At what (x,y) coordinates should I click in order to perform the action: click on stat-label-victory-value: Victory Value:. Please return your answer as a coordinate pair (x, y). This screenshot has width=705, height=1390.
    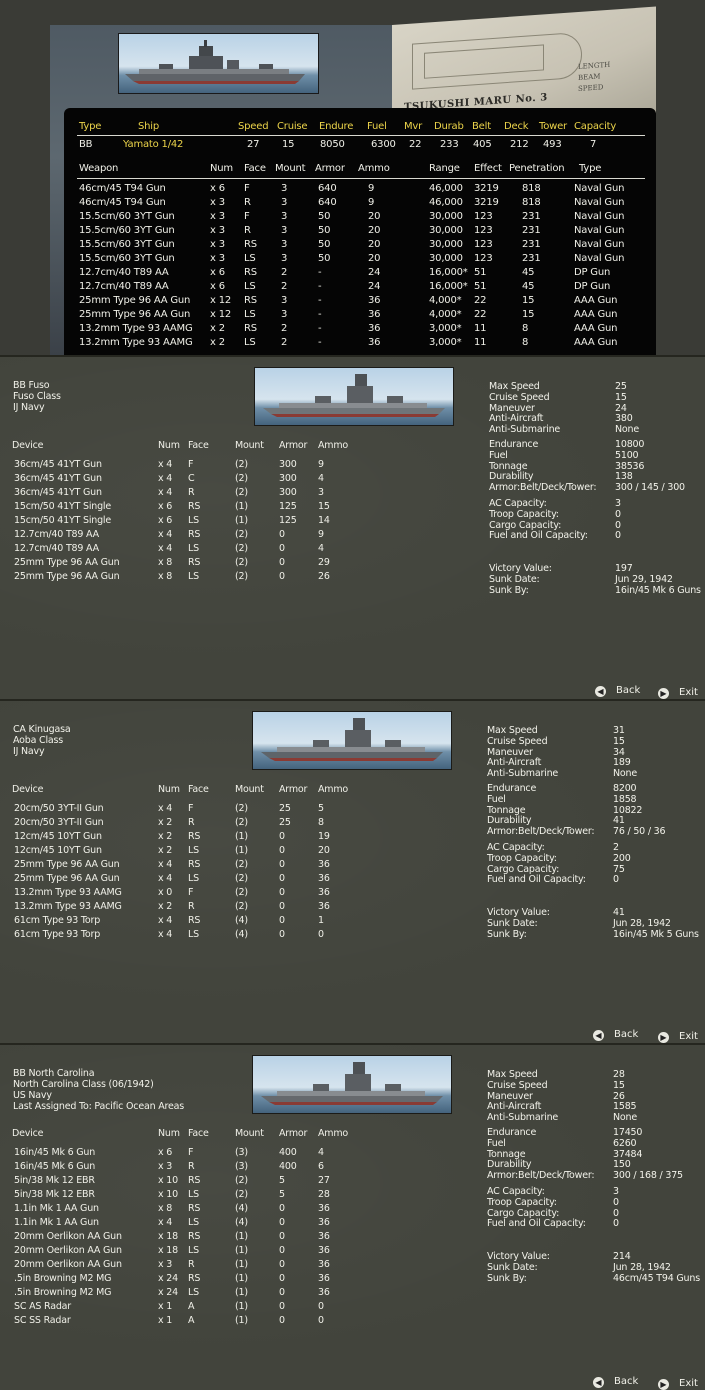
    Looking at the image, I should click on (520, 568).